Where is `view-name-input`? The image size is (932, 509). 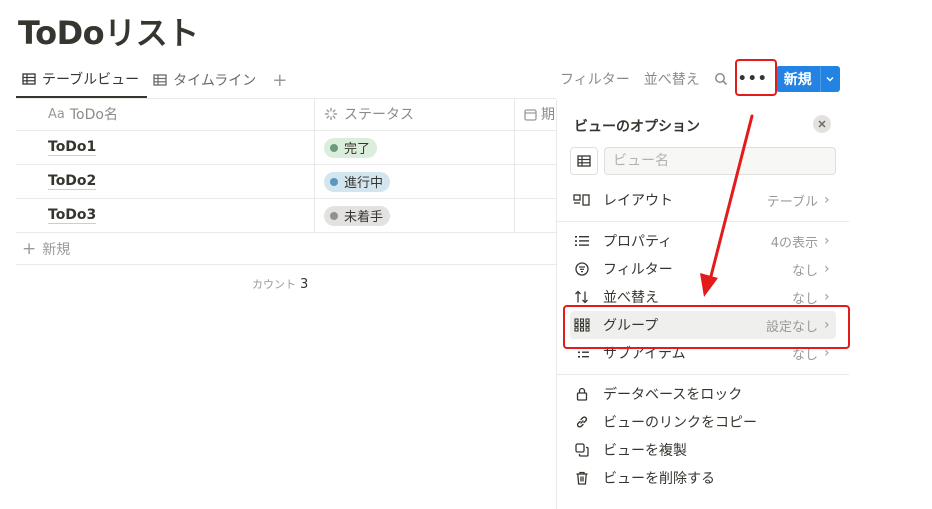
view-name-input is located at coordinates (720, 161).